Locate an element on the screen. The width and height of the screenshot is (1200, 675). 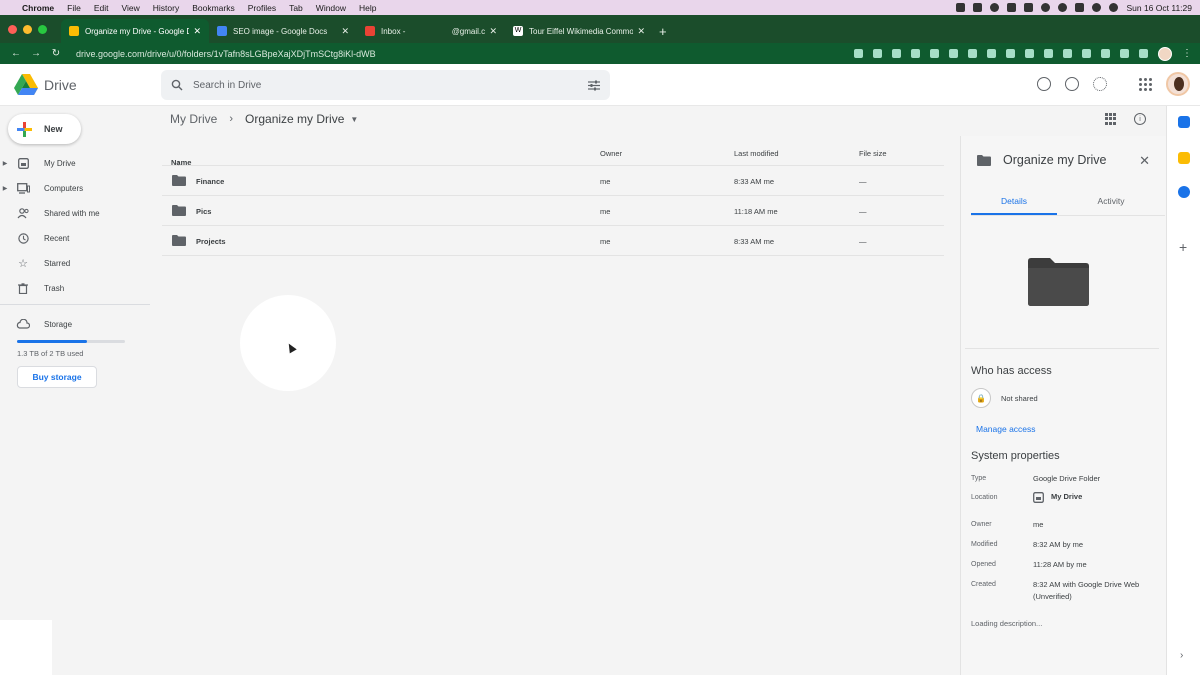
menu-app: Chrome is located at coordinates (38, 8).